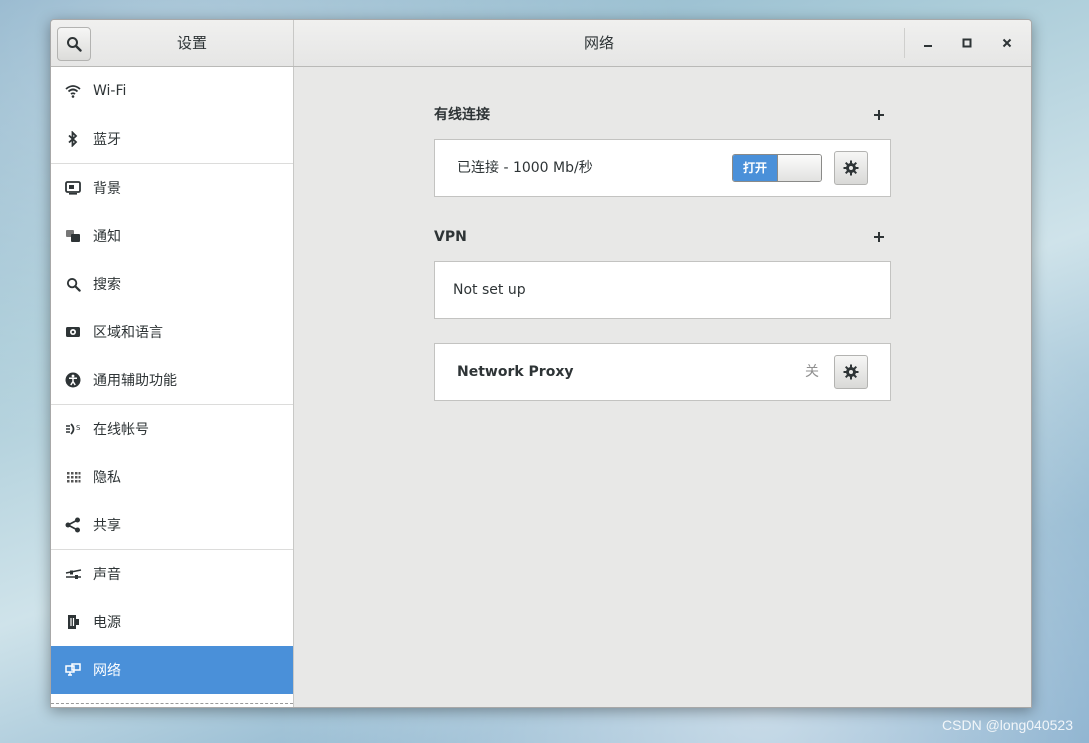  I want to click on sound-icon, so click(73, 574).